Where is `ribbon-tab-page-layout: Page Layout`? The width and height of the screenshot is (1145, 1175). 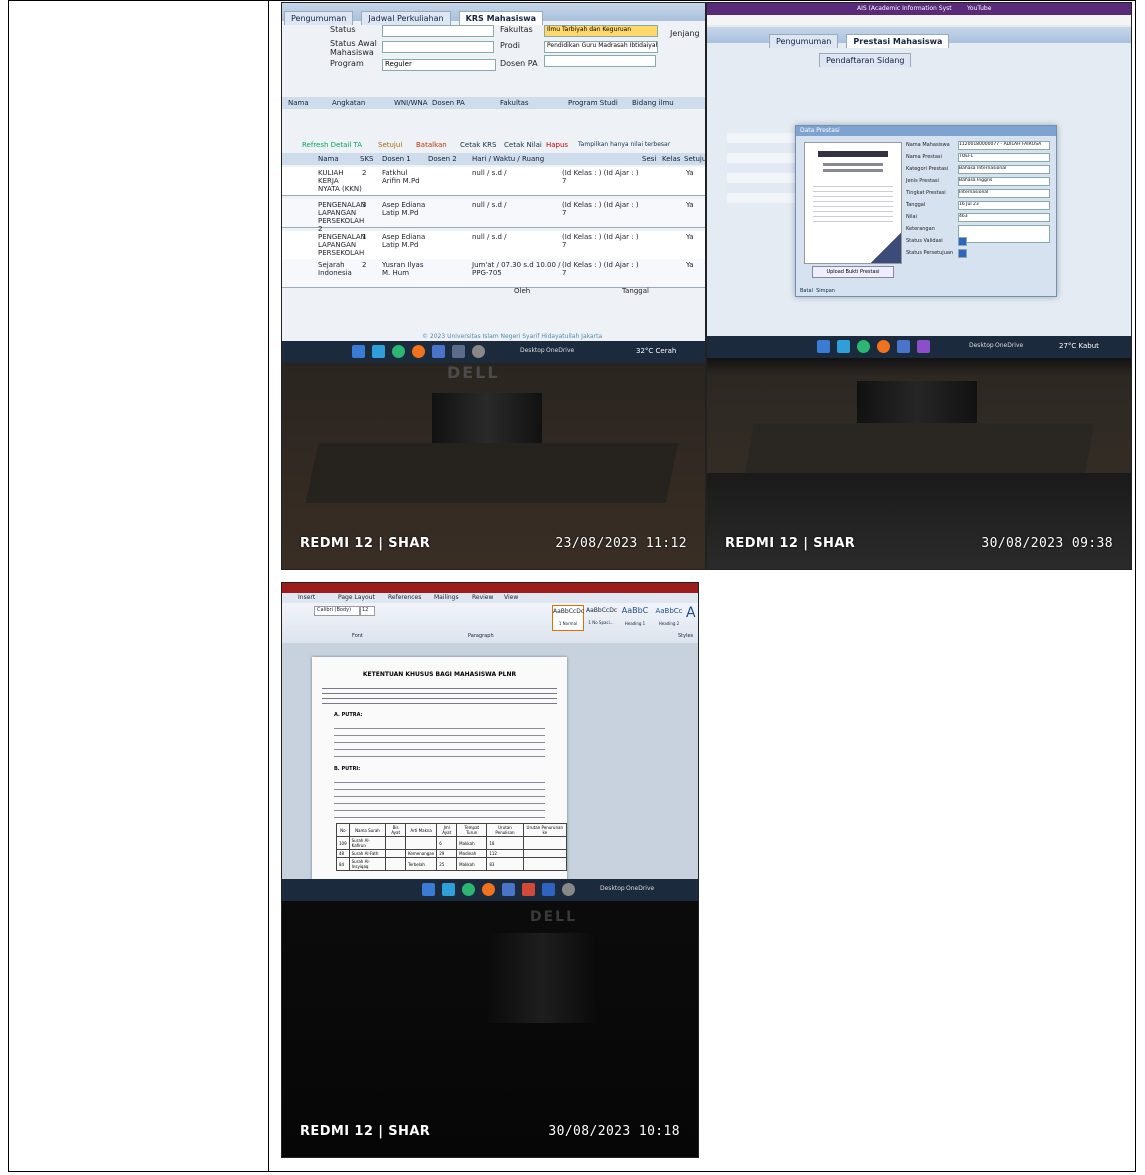
ribbon-tab-page-layout: Page Layout is located at coordinates (356, 597).